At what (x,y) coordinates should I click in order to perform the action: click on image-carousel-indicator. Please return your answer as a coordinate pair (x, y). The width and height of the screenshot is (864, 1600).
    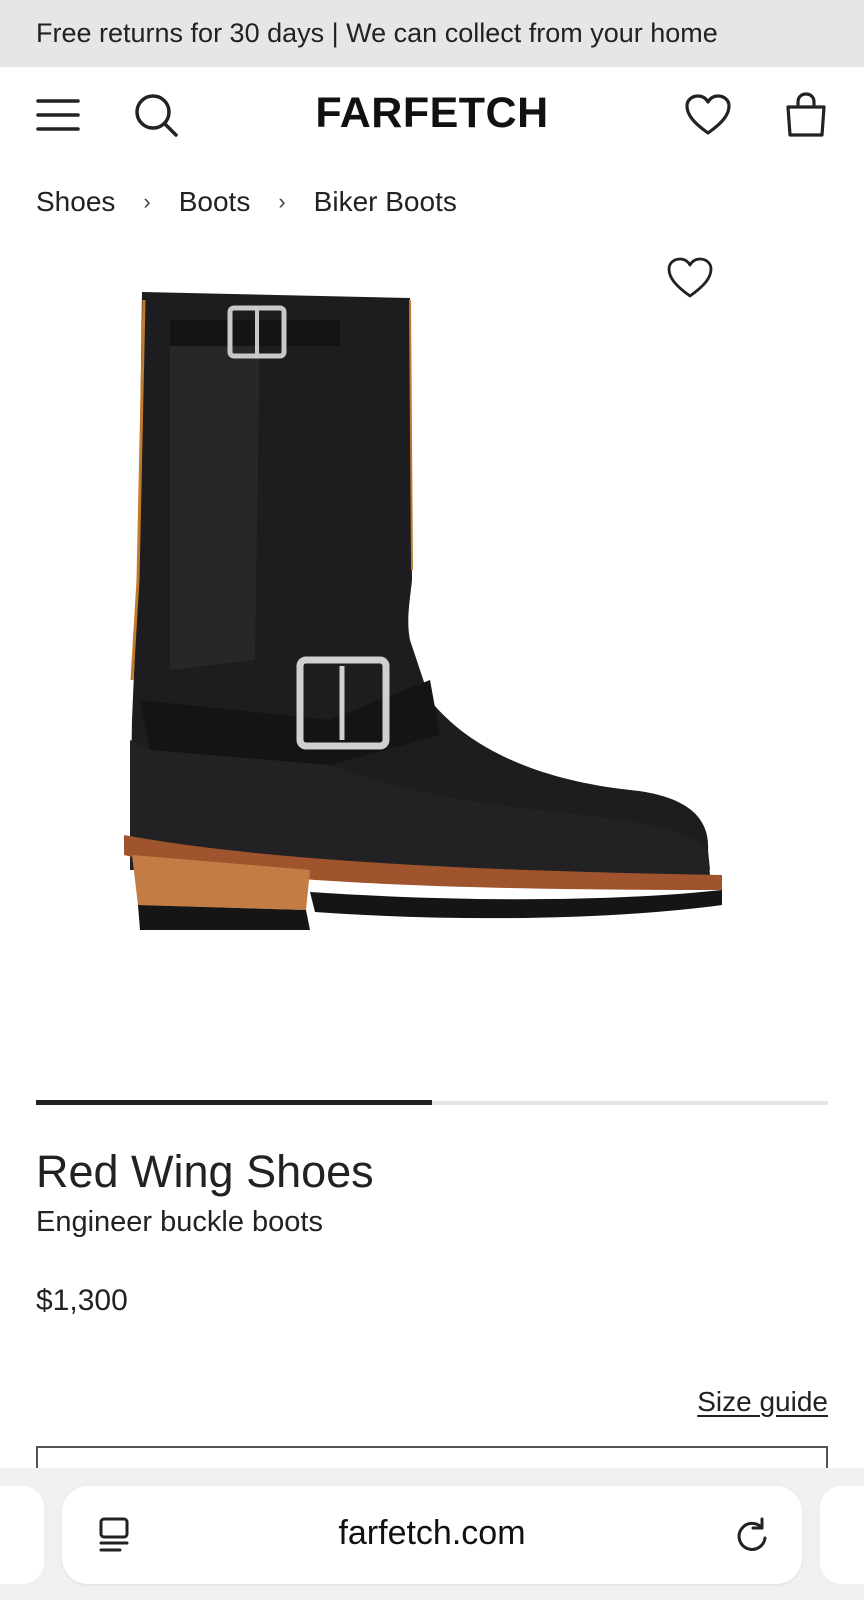
    Looking at the image, I should click on (432, 1102).